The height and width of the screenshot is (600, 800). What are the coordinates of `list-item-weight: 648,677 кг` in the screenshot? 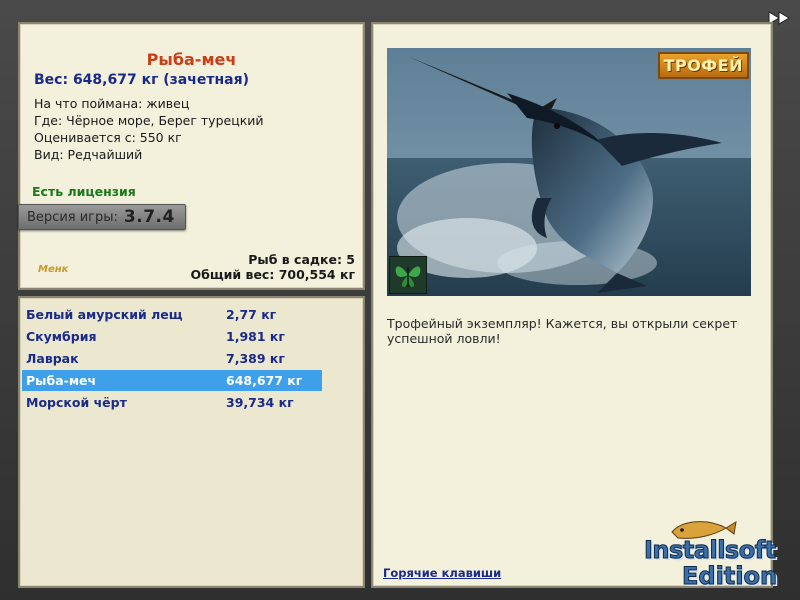 It's located at (264, 380).